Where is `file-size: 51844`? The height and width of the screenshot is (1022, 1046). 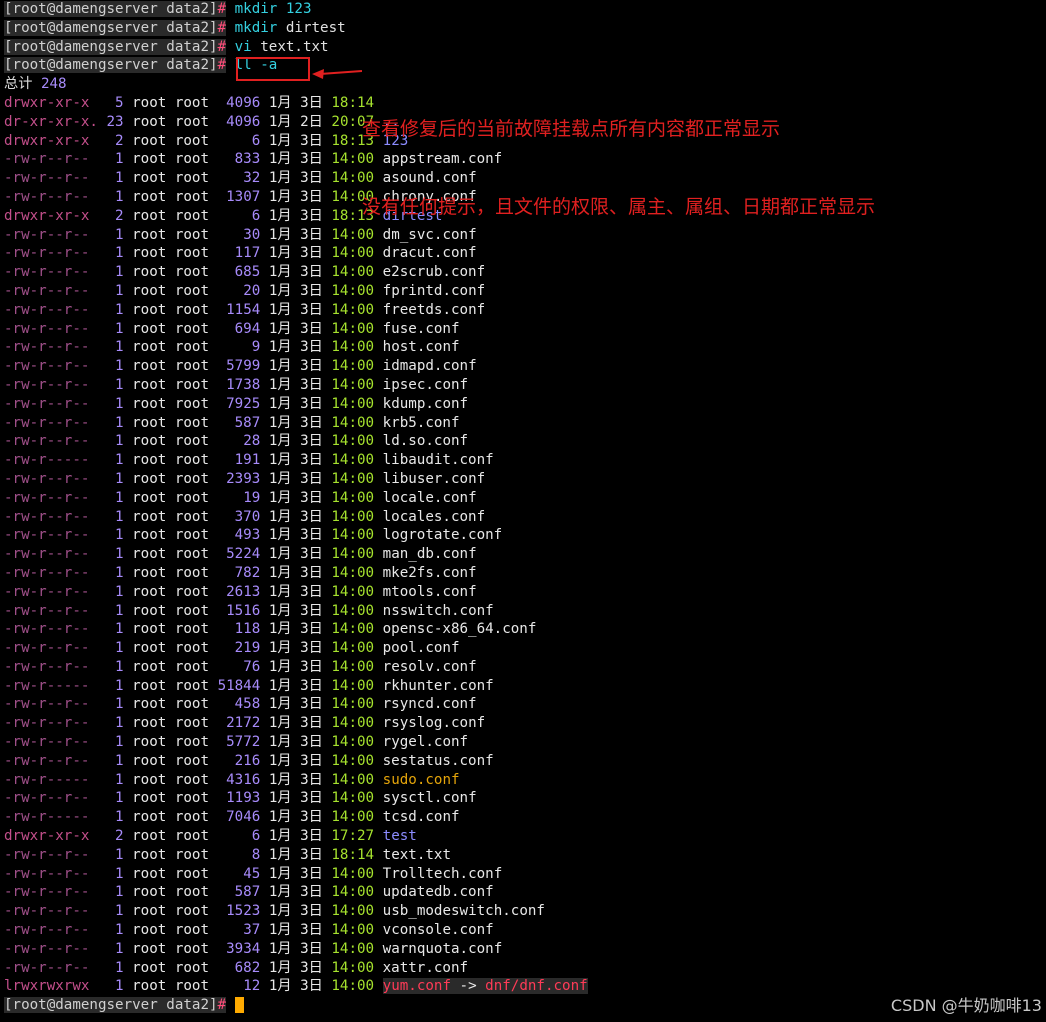
file-size: 51844 is located at coordinates (239, 685).